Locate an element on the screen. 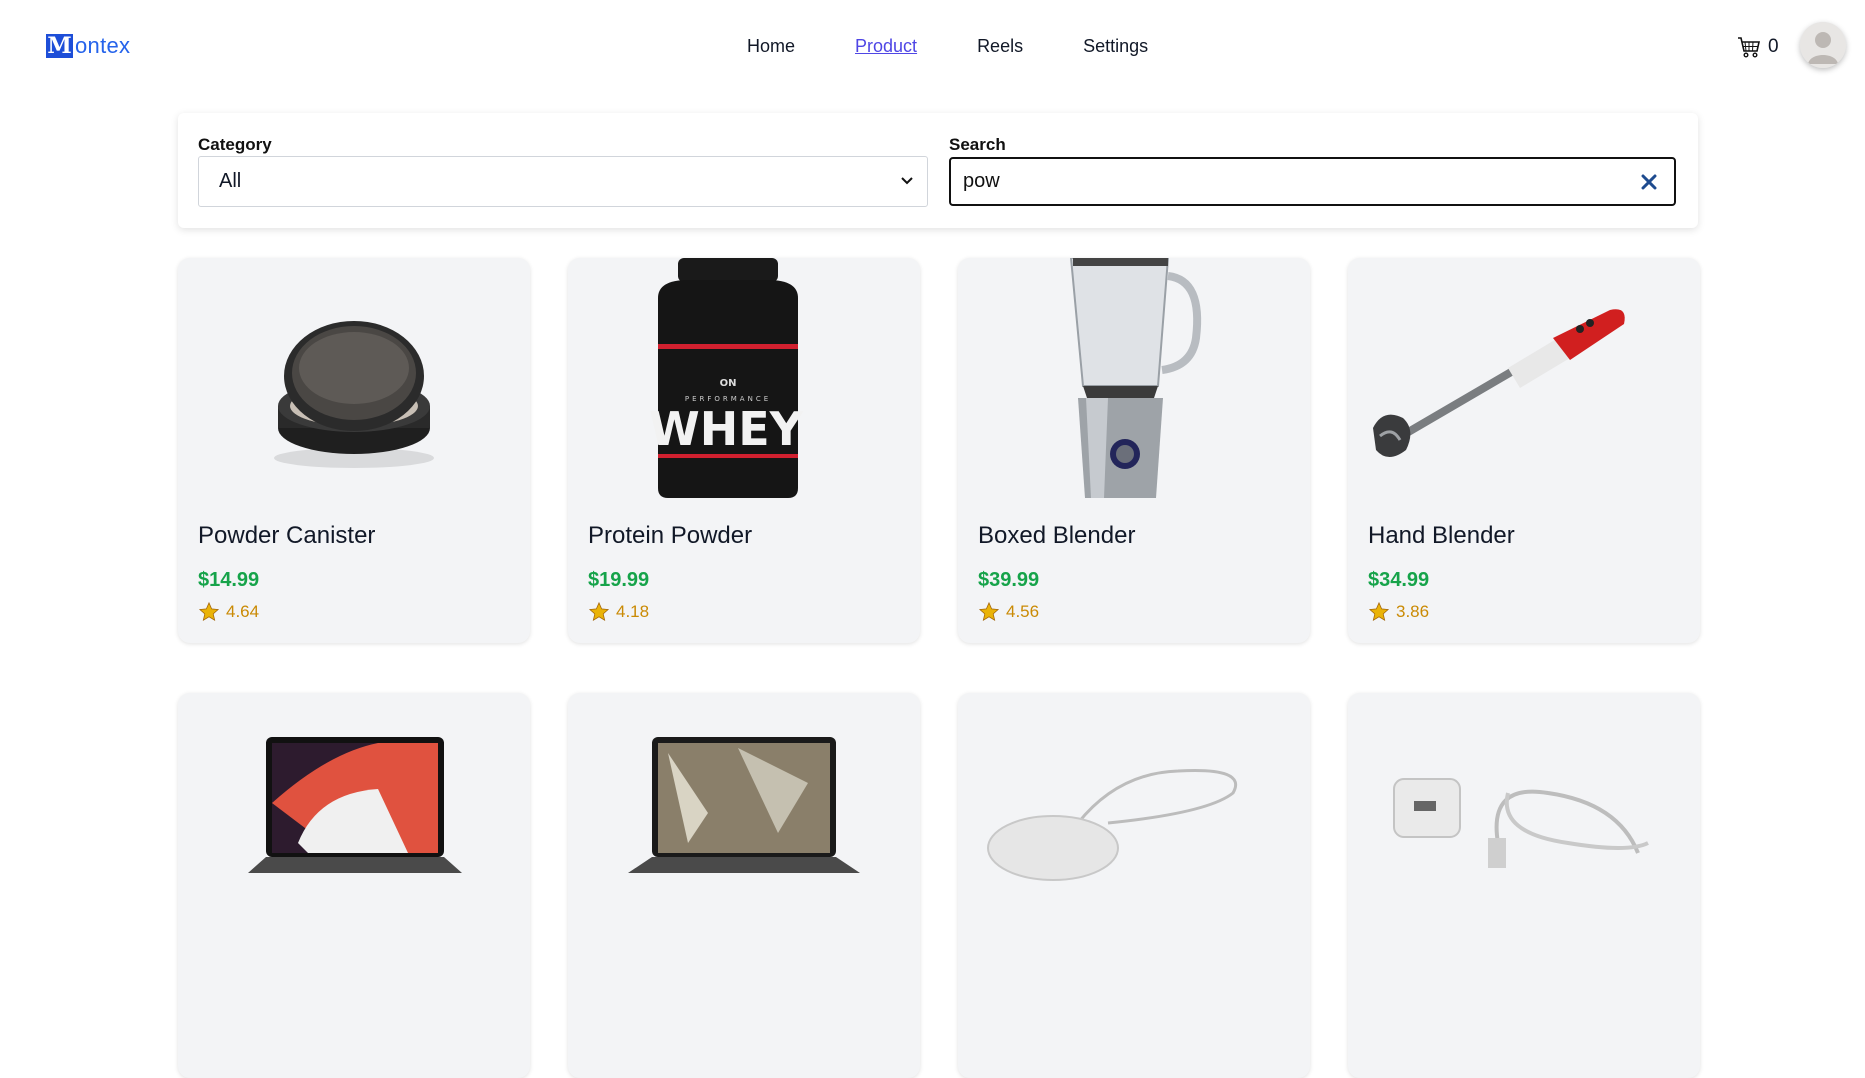  user-avatar-icon is located at coordinates (1823, 45).